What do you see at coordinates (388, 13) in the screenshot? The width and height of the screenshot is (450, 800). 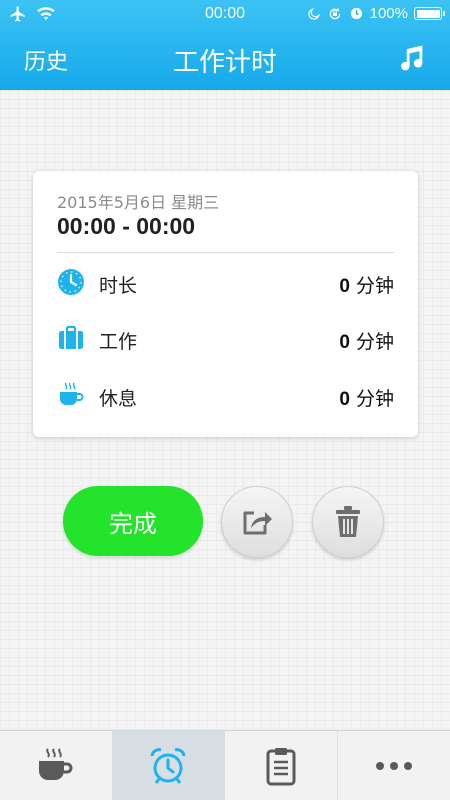 I see `battery-percent: 100%` at bounding box center [388, 13].